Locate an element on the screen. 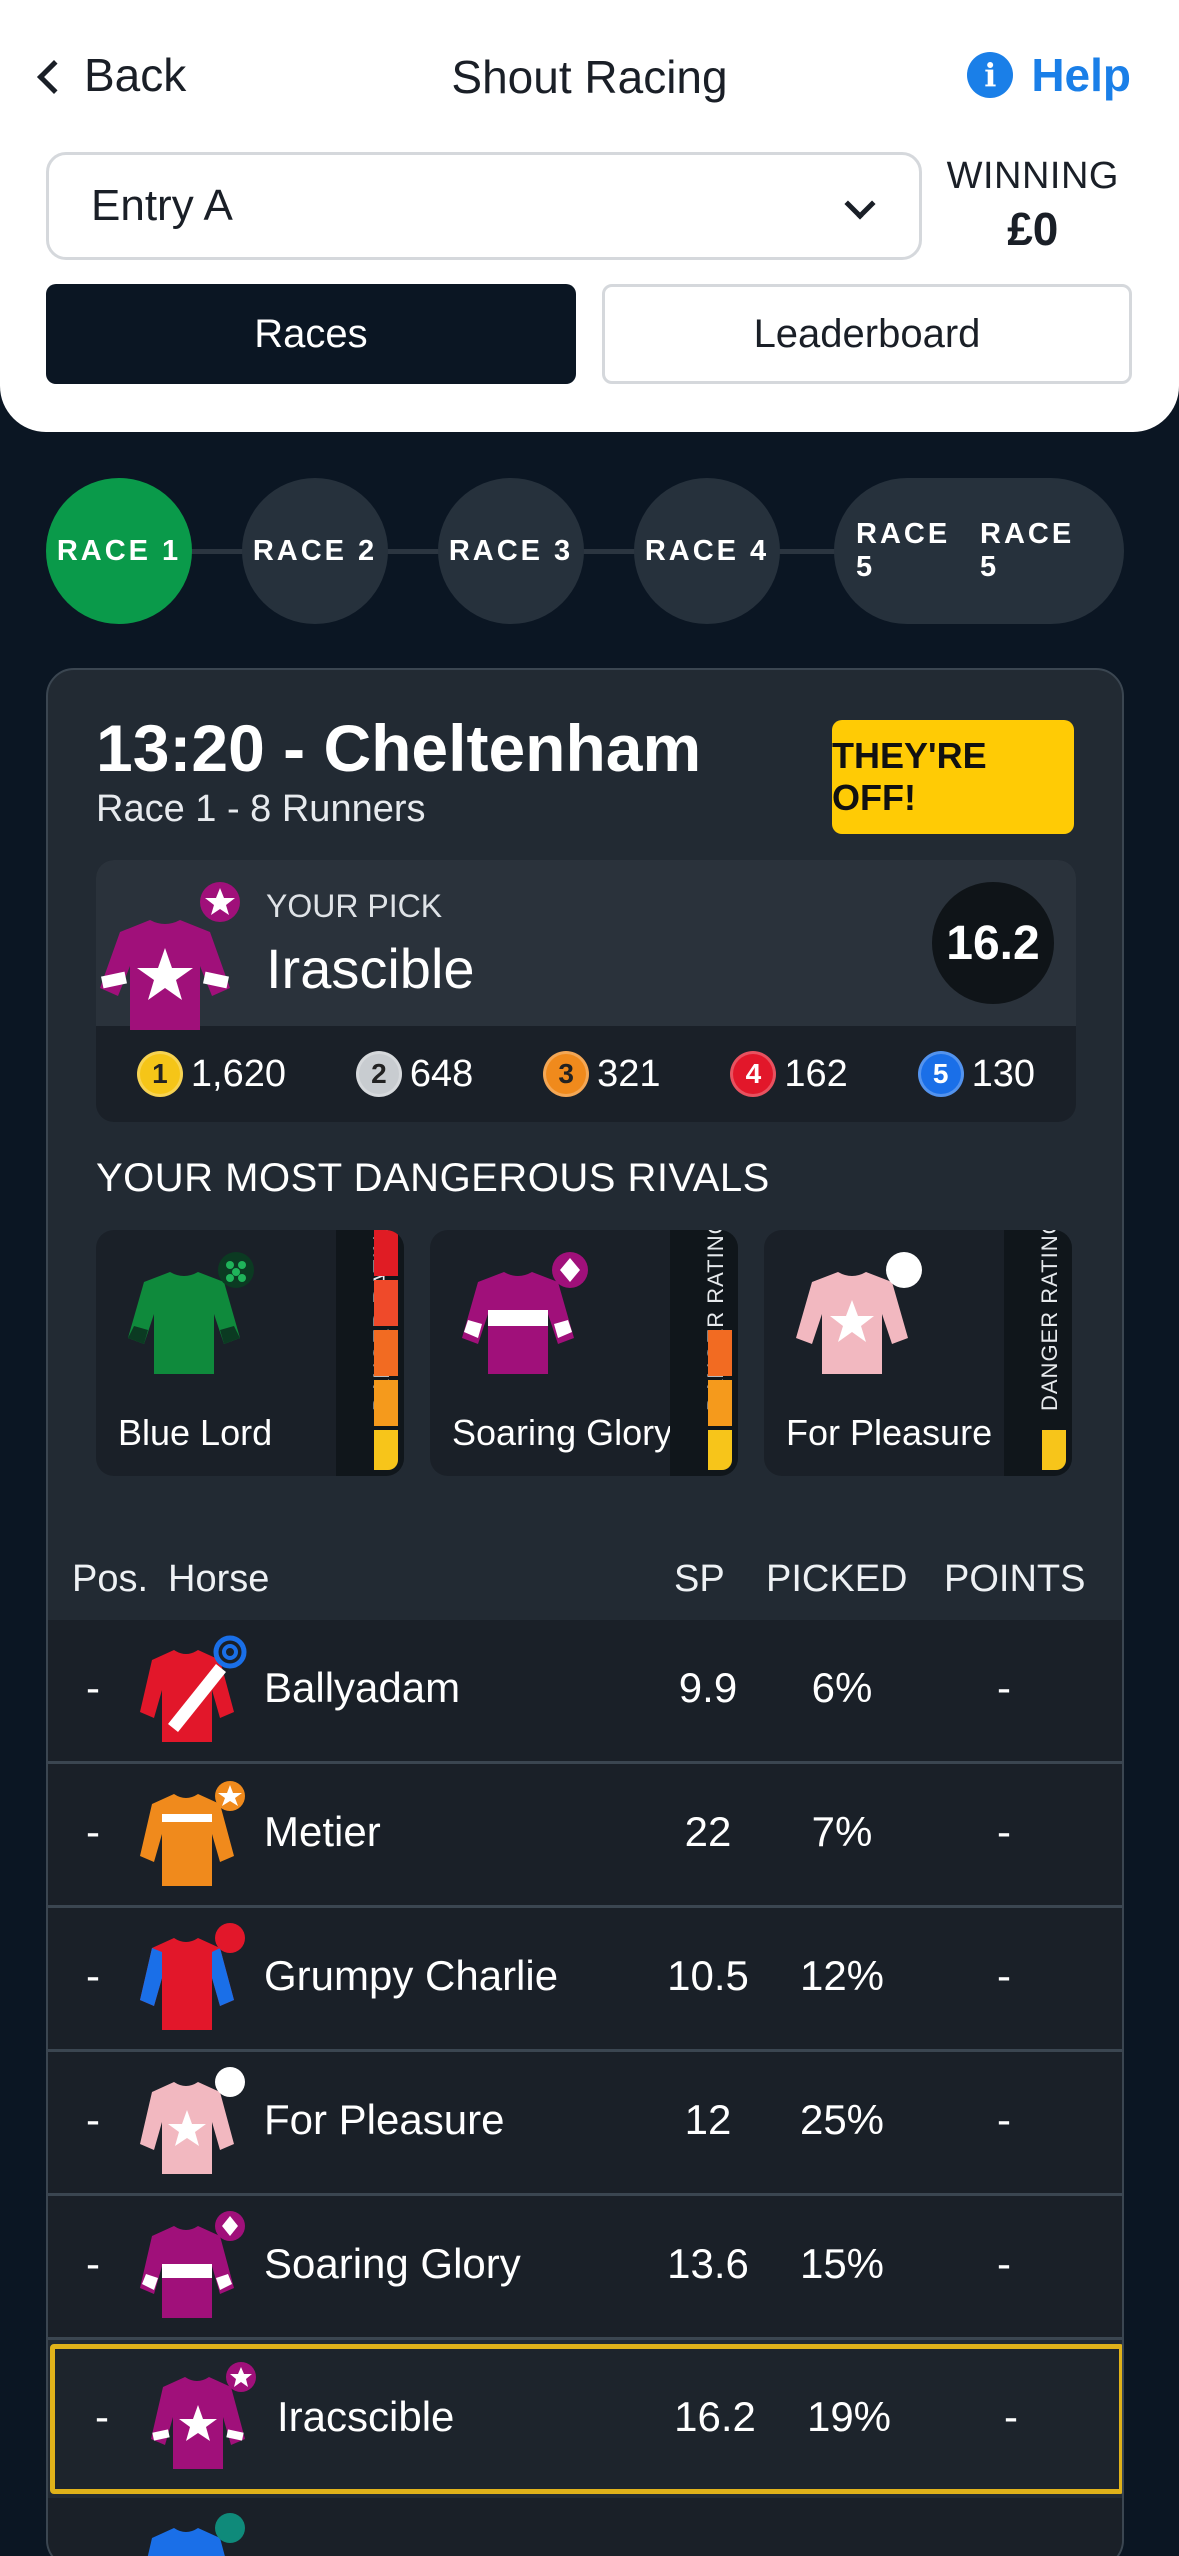 The image size is (1179, 2556). position-points-value: 321 is located at coordinates (629, 1073).